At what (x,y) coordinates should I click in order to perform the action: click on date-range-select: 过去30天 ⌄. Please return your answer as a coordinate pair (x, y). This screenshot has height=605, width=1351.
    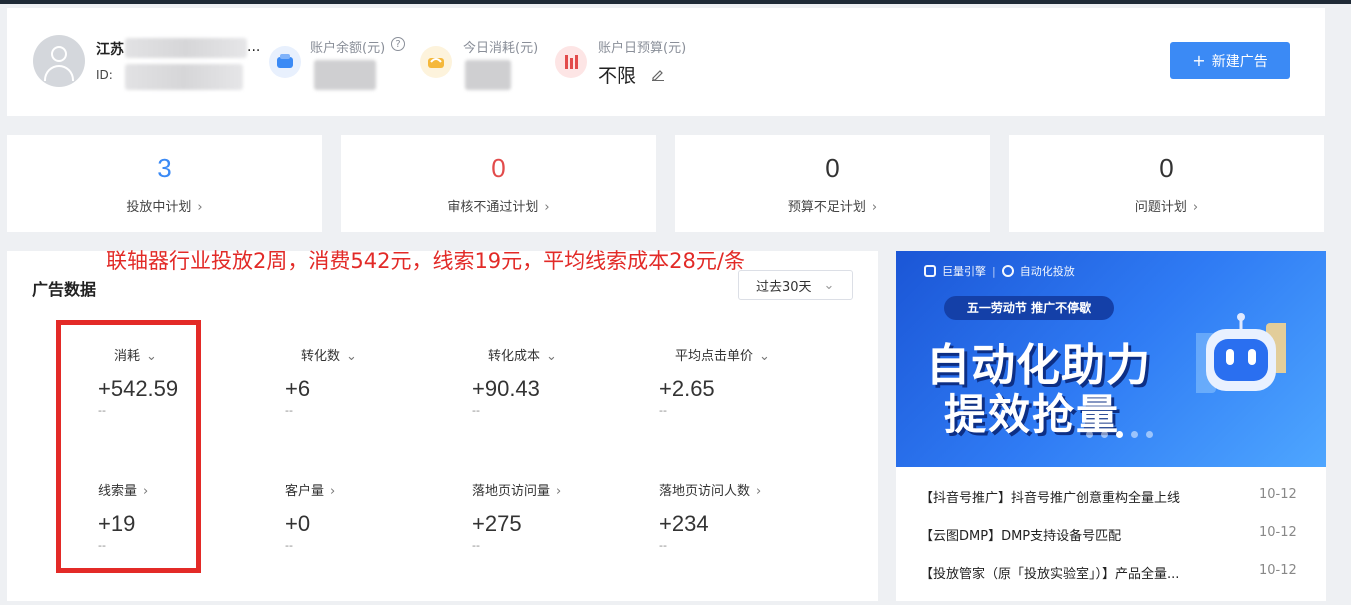
    Looking at the image, I should click on (795, 285).